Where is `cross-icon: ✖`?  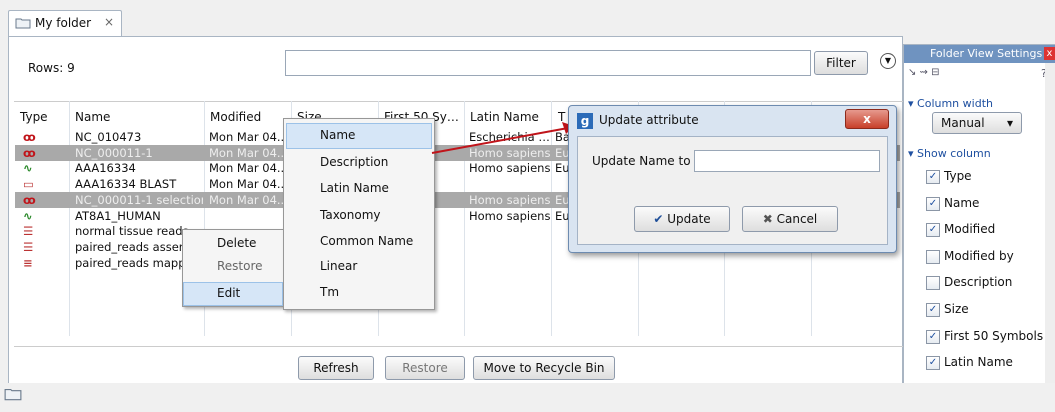
cross-icon: ✖ is located at coordinates (767, 219).